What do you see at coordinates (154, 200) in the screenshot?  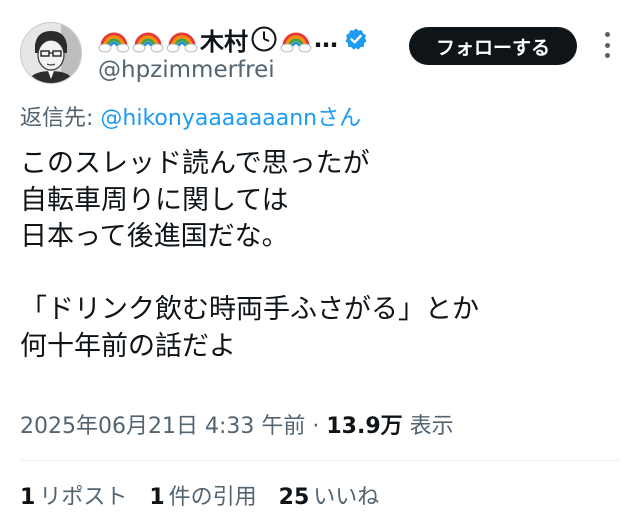 I see `tweet-line: 自転車周りに関しては` at bounding box center [154, 200].